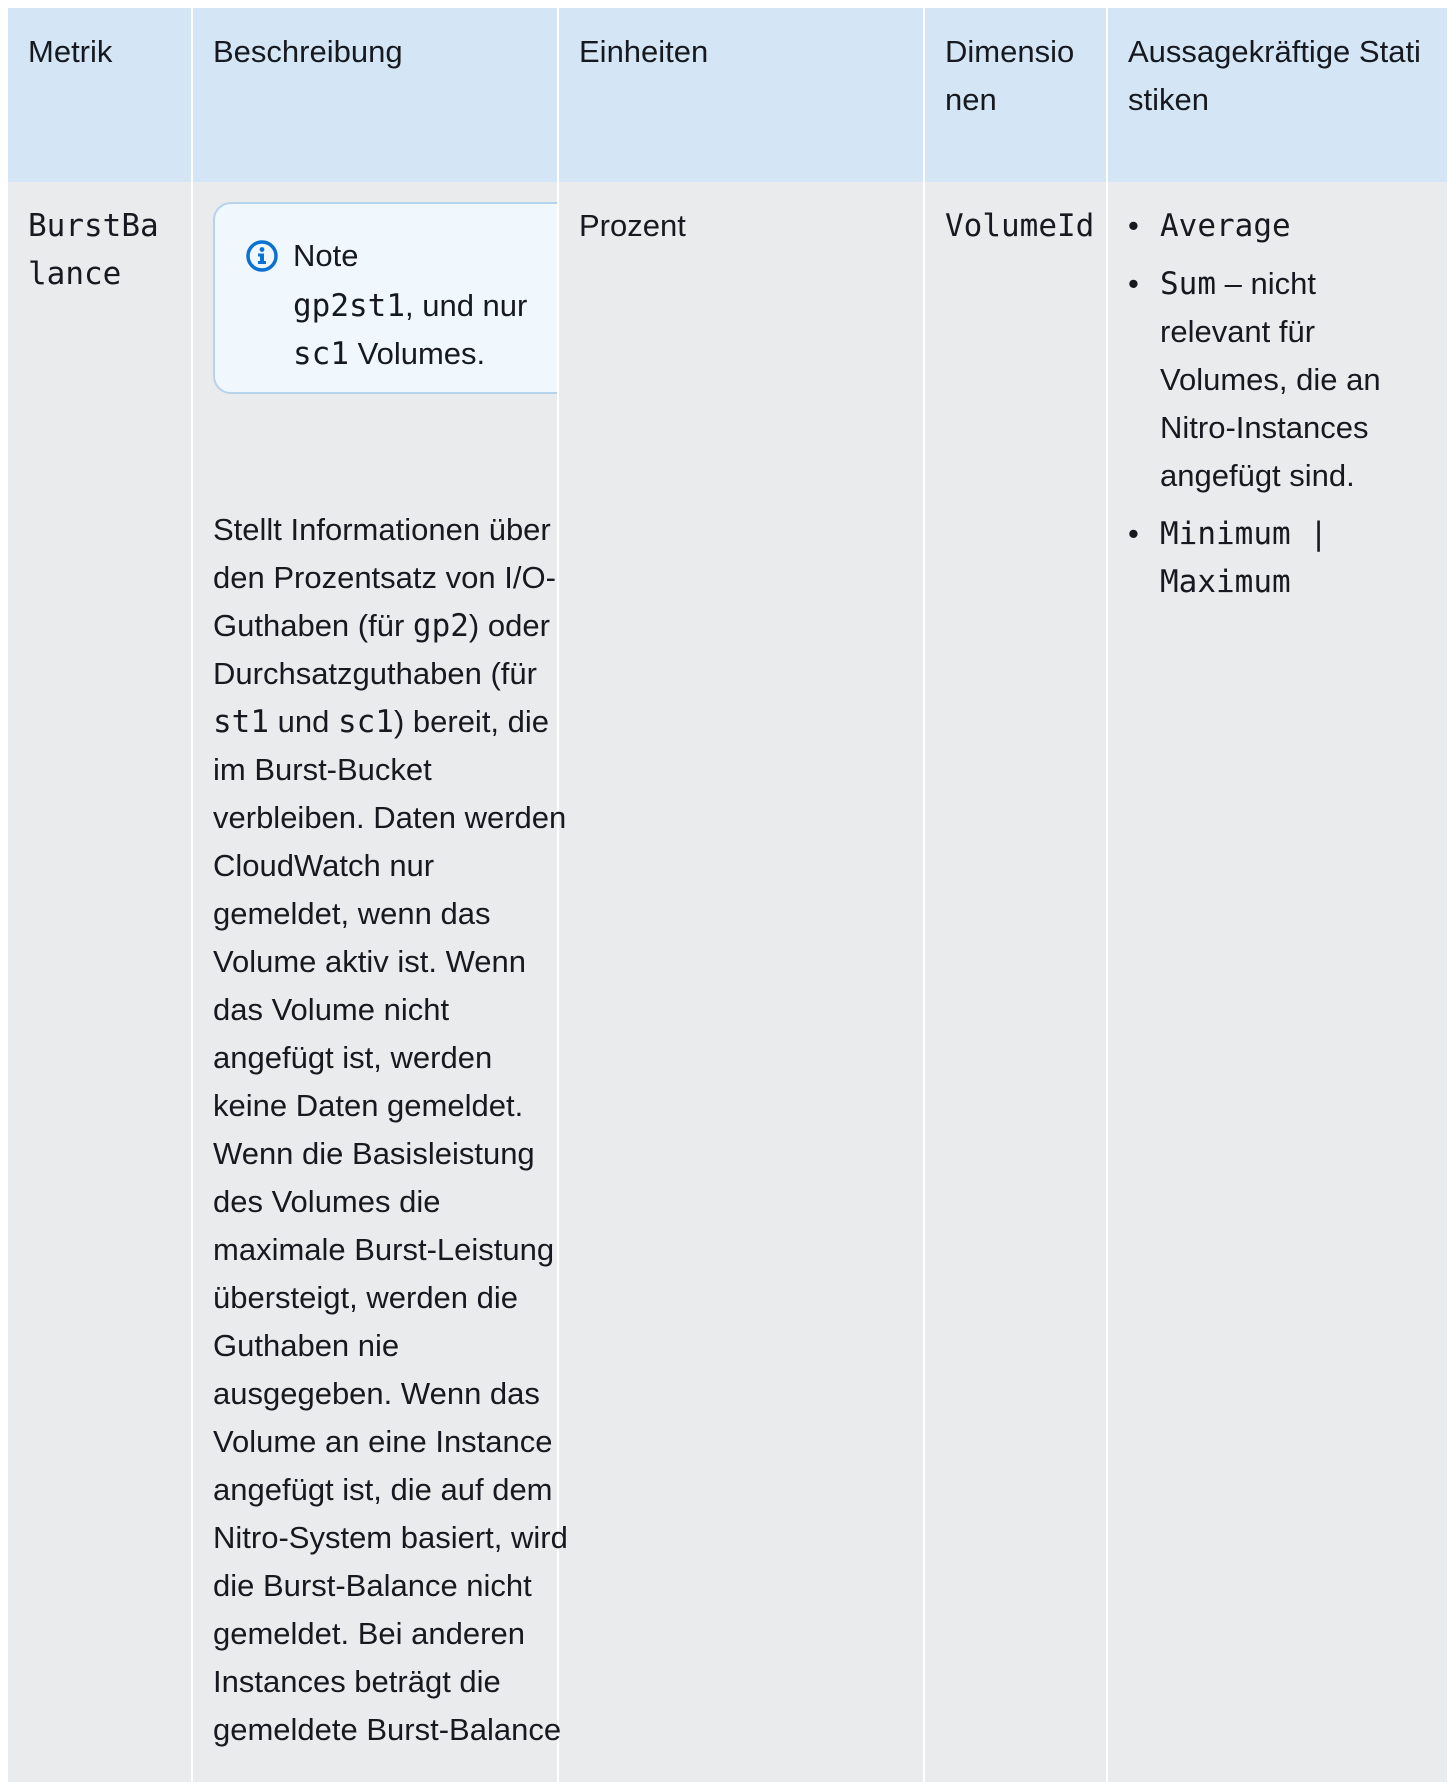  I want to click on statistic-sum: Sum, so click(1188, 284).